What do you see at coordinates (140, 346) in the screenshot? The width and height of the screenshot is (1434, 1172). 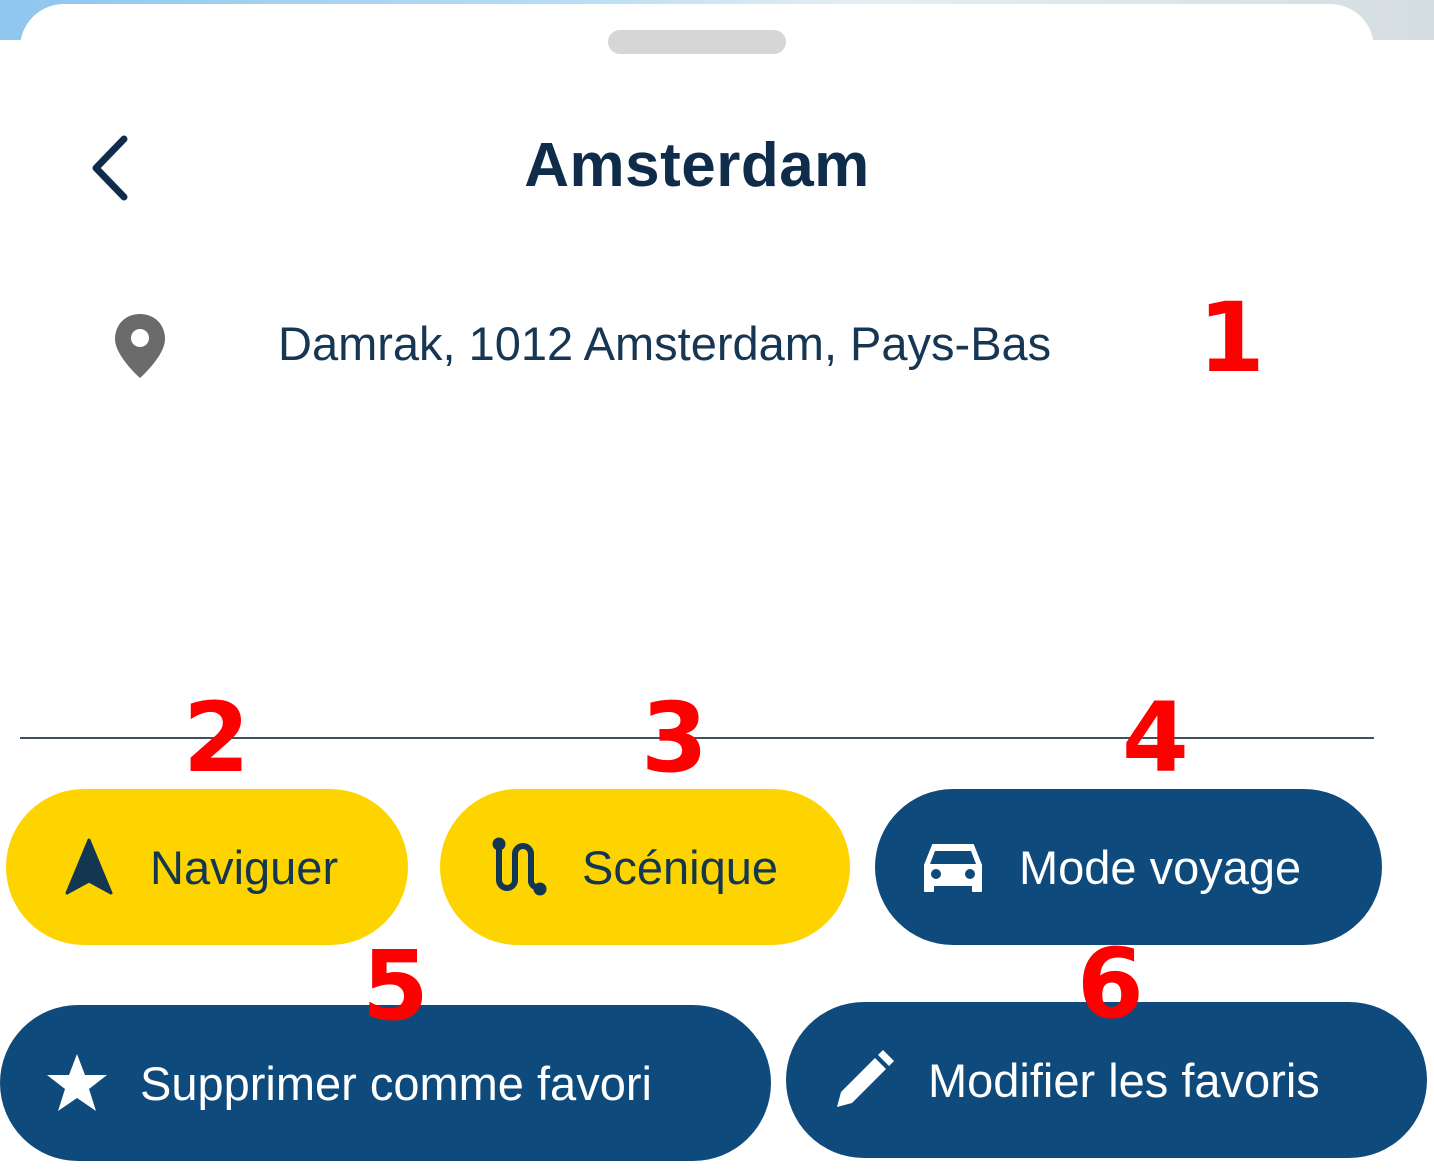 I see `map-pin-icon` at bounding box center [140, 346].